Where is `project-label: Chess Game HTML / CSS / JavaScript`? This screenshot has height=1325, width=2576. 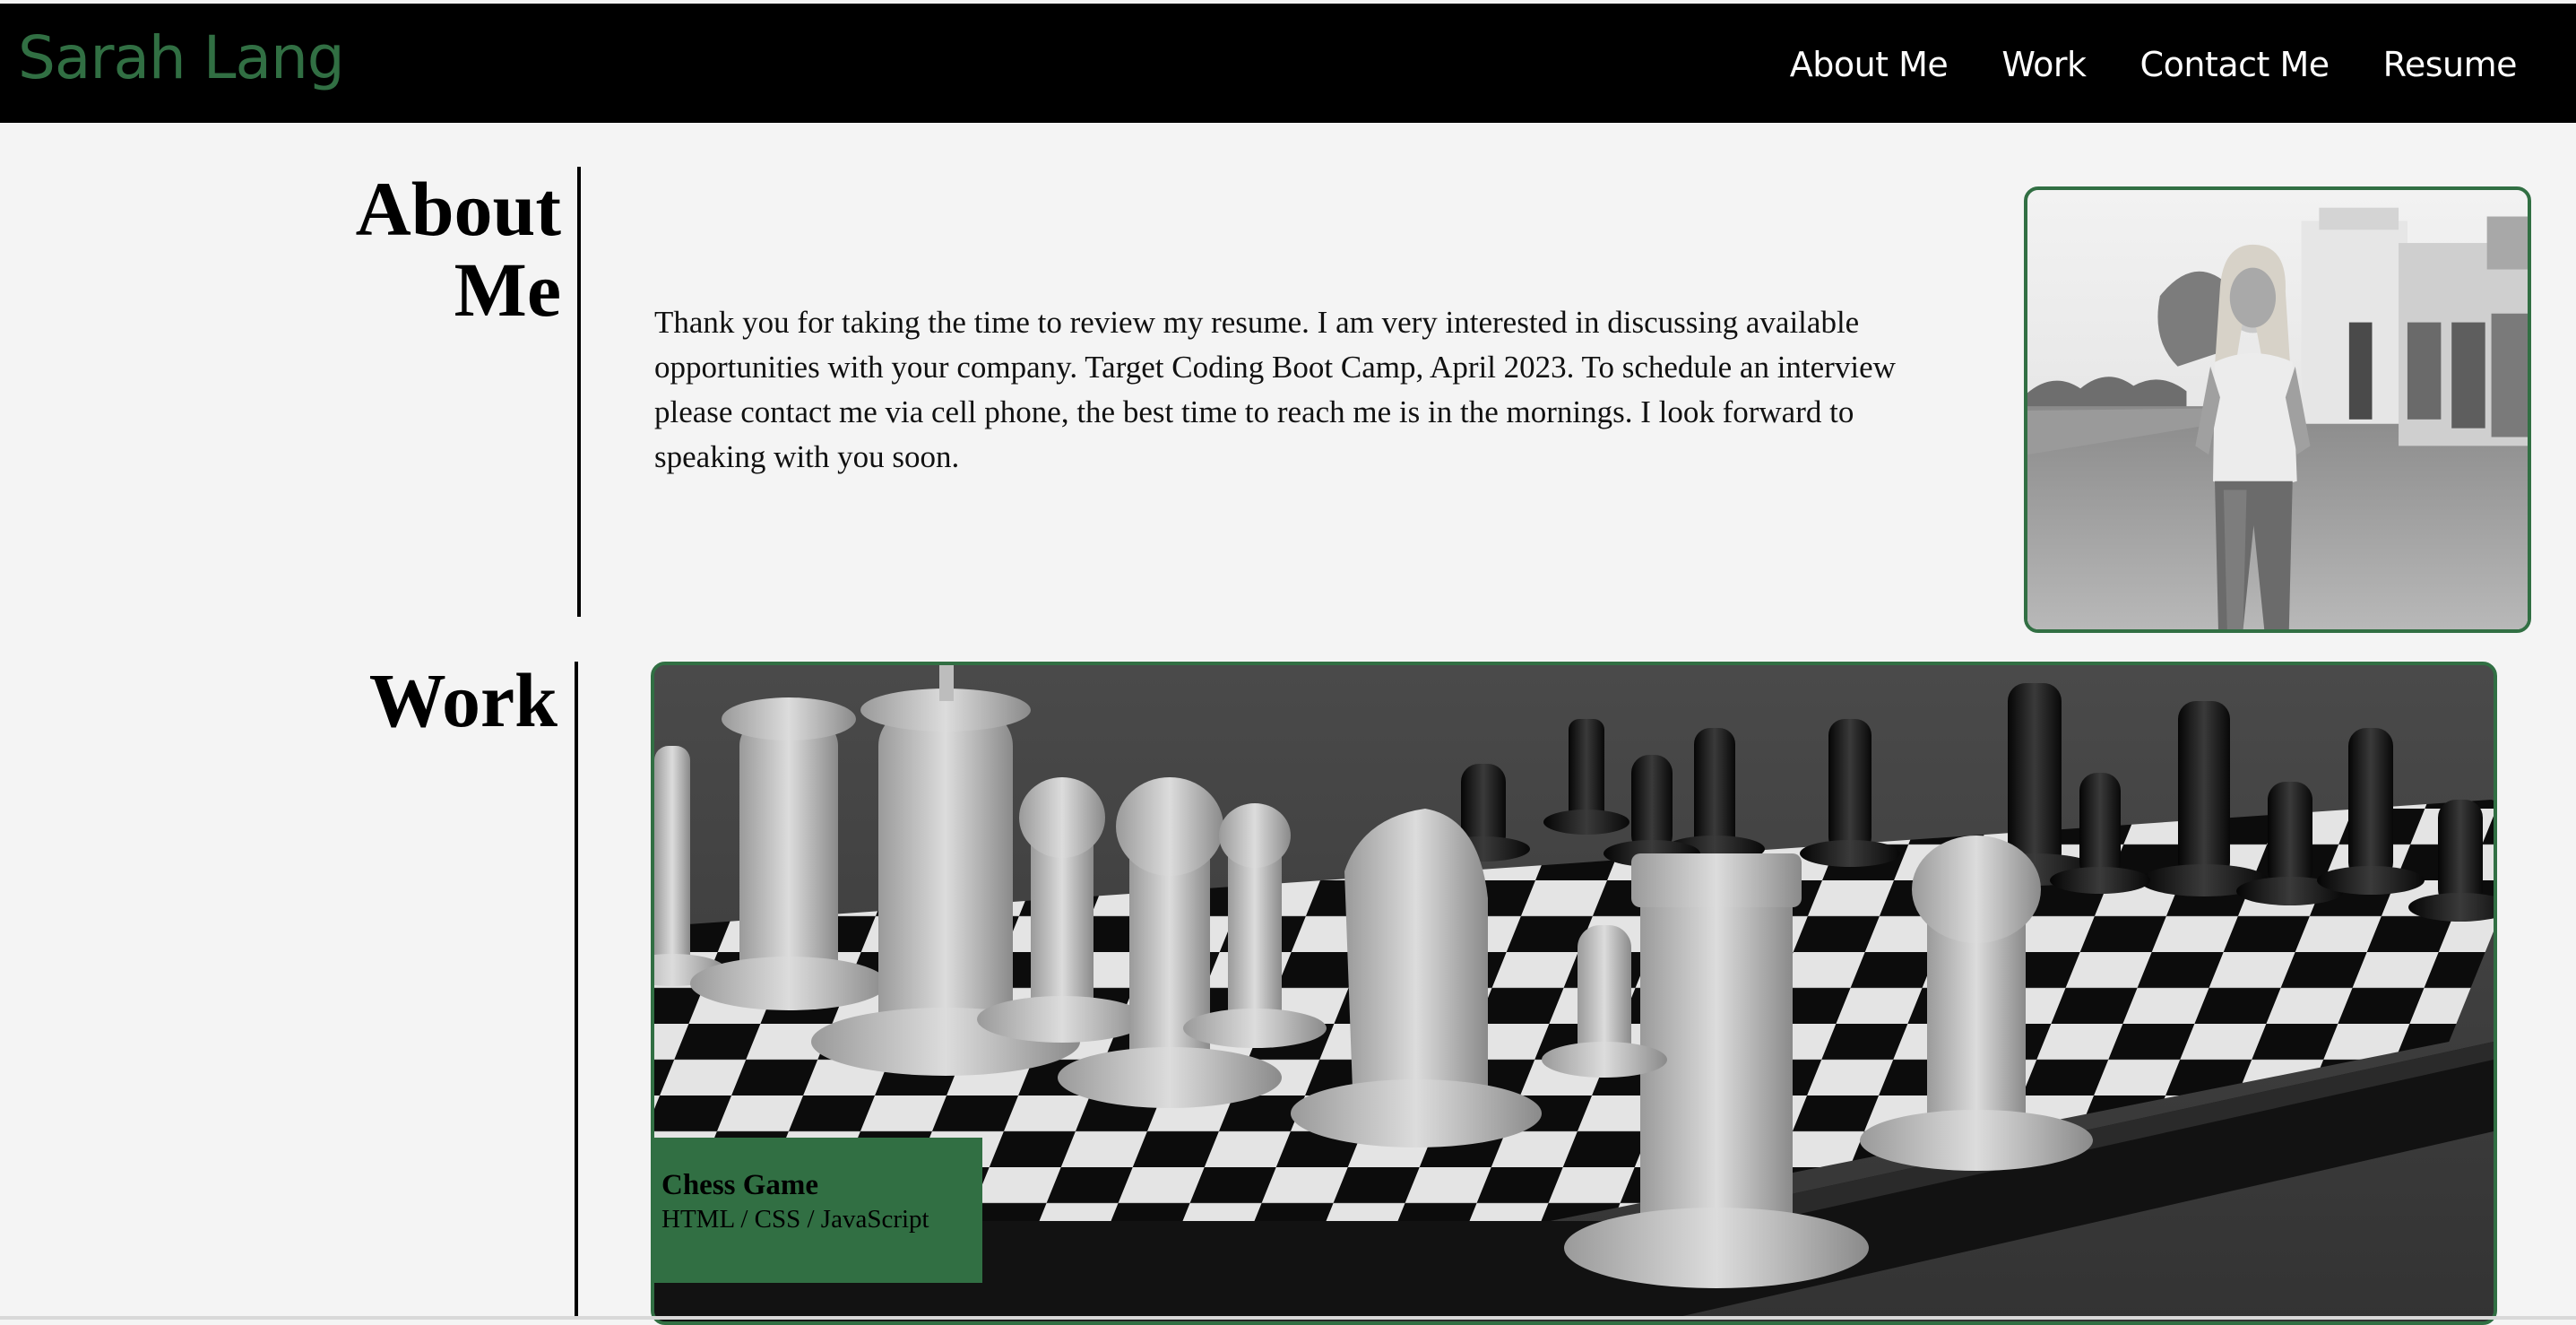
project-label: Chess Game HTML / CSS / JavaScript is located at coordinates (818, 1211).